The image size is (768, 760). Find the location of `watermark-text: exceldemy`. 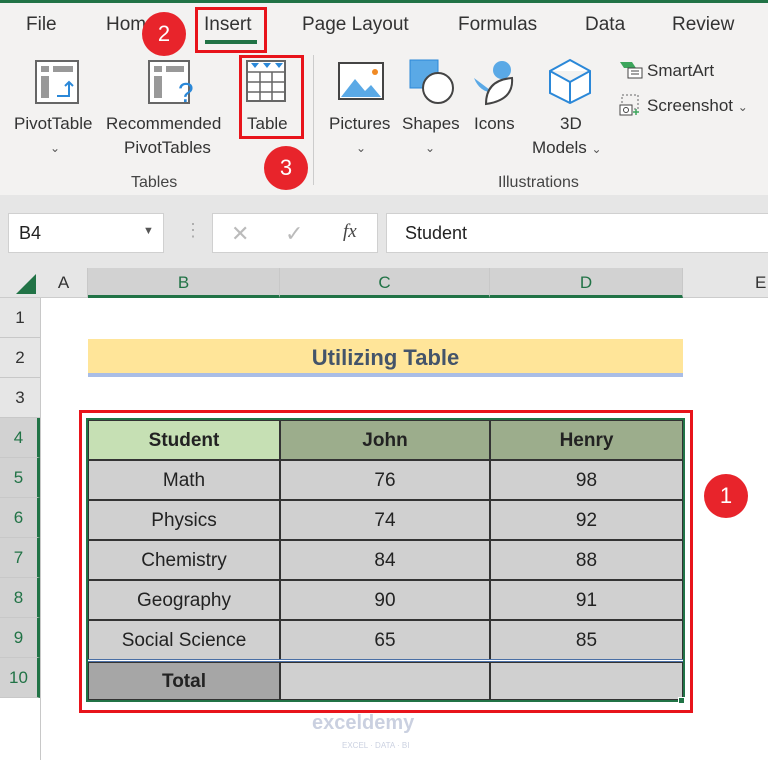

watermark-text: exceldemy is located at coordinates (363, 723).